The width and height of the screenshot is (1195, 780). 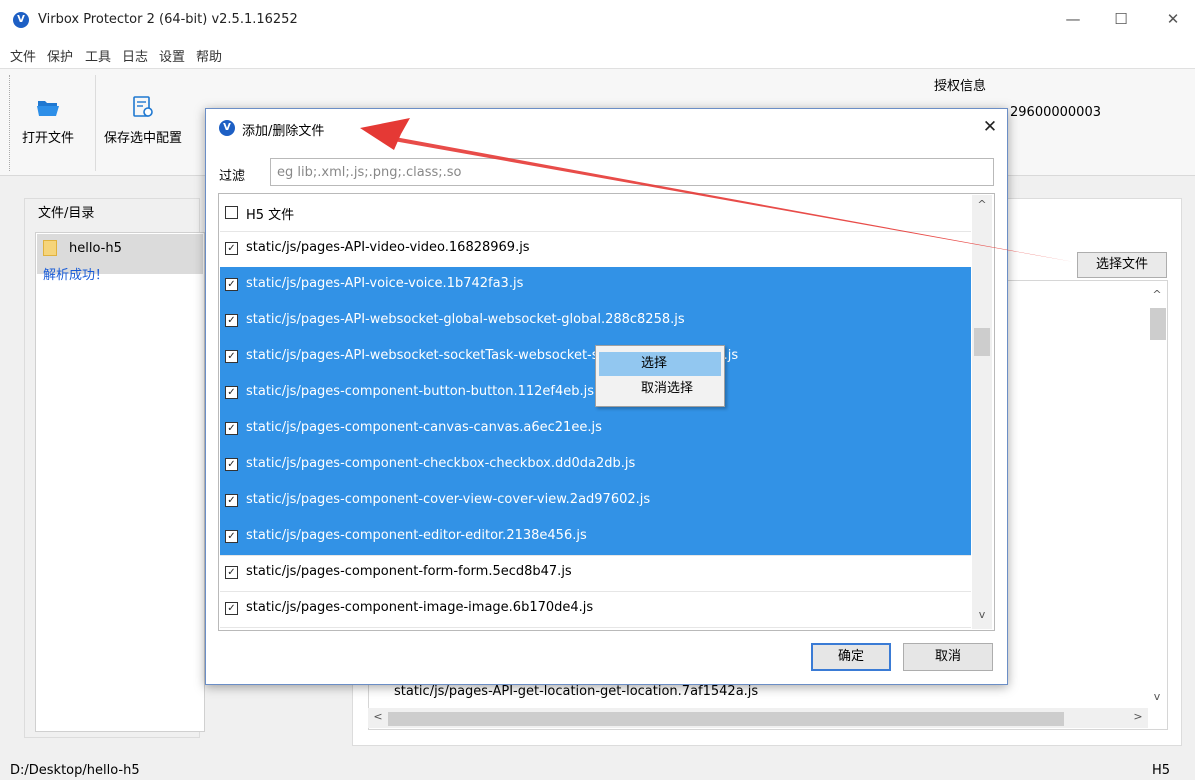 I want to click on menu-bar: 文件 保护 工具 日志 设置 帮助, so click(x=597, y=54).